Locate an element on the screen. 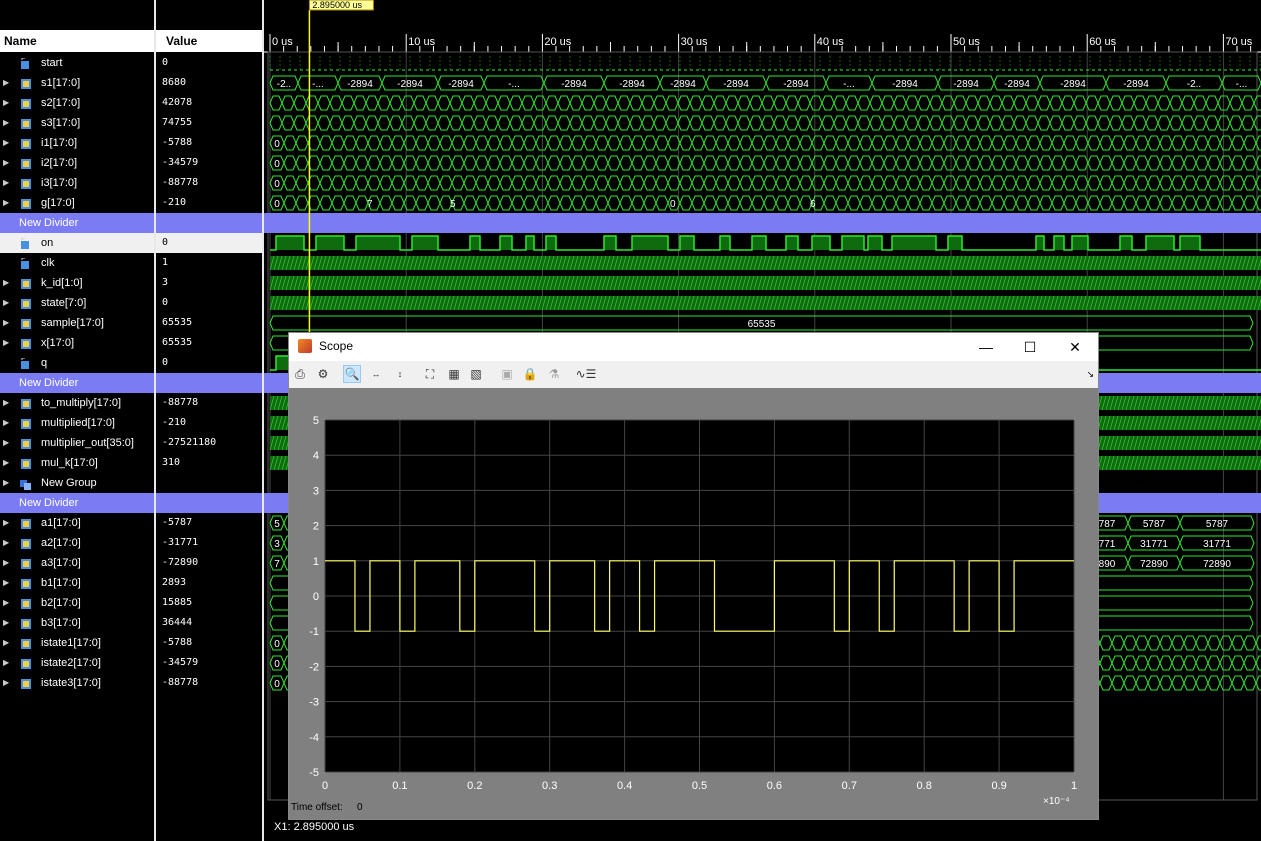  bus-waveform: 65535 is located at coordinates (761, 323).